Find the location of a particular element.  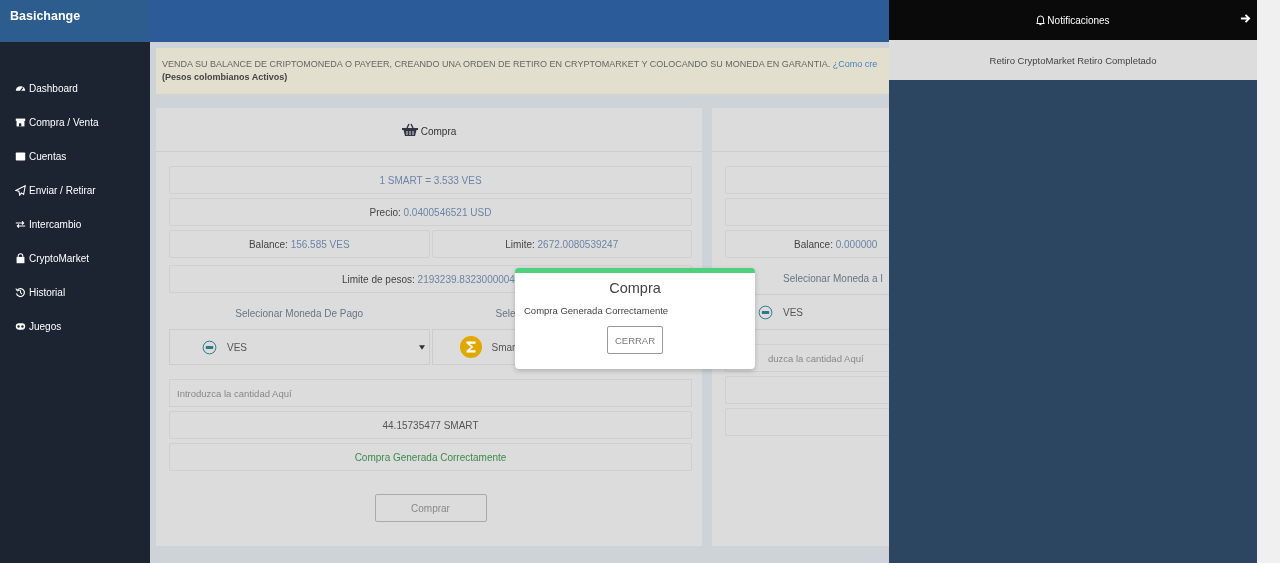

panel-title: Notificaciones is located at coordinates (1078, 20).